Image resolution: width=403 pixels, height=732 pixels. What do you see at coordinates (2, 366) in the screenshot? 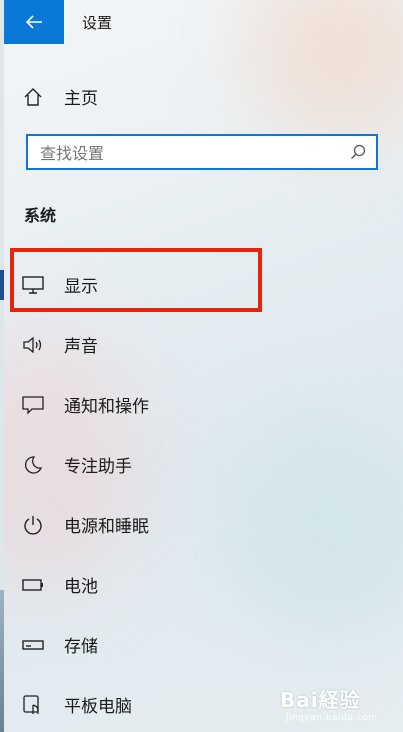
I see `window-left-edge` at bounding box center [2, 366].